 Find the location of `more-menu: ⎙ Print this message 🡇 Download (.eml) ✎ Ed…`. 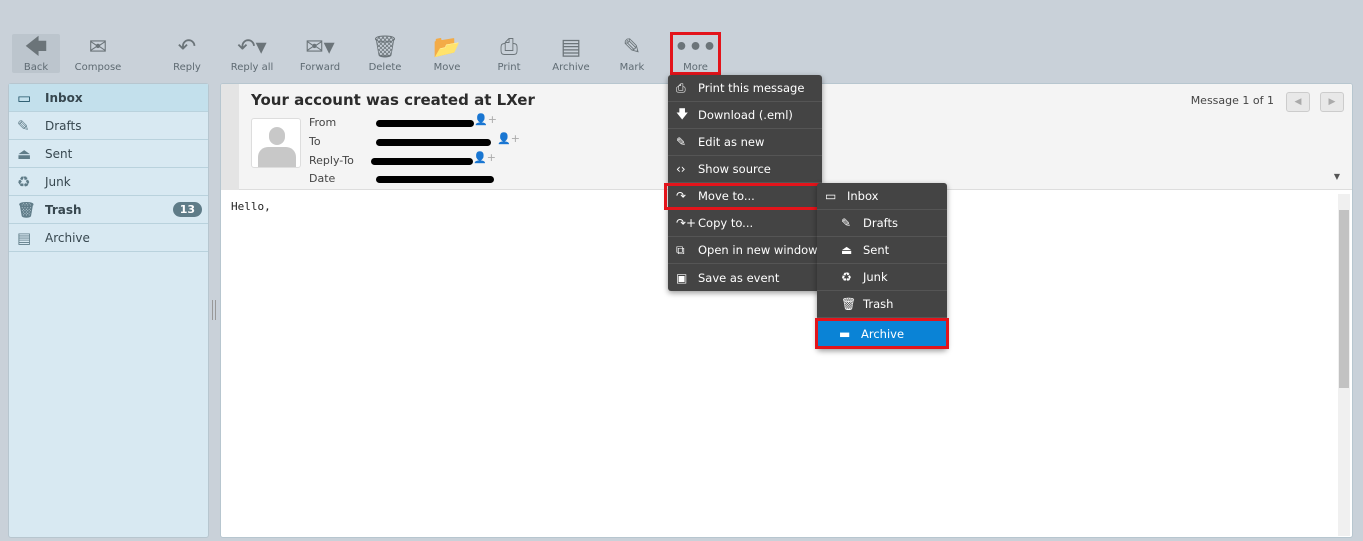

more-menu: ⎙ Print this message 🡇 Download (.eml) ✎ Ed… is located at coordinates (743, 183).